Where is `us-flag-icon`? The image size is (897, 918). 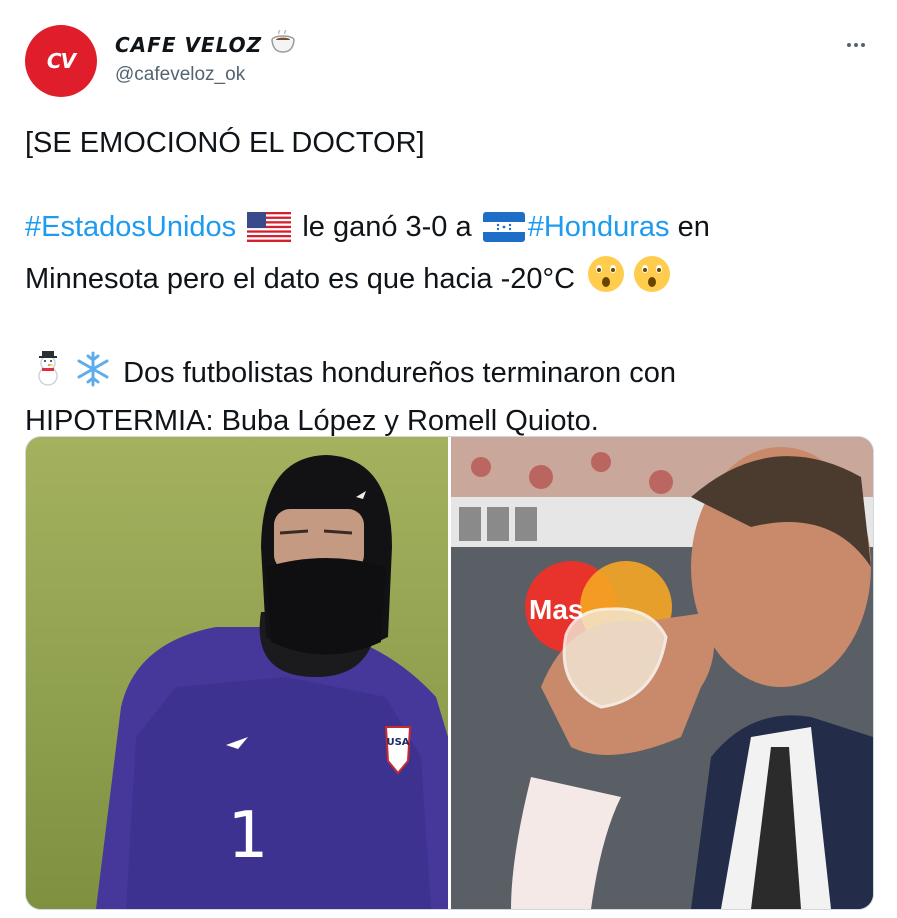
us-flag-icon is located at coordinates (269, 233).